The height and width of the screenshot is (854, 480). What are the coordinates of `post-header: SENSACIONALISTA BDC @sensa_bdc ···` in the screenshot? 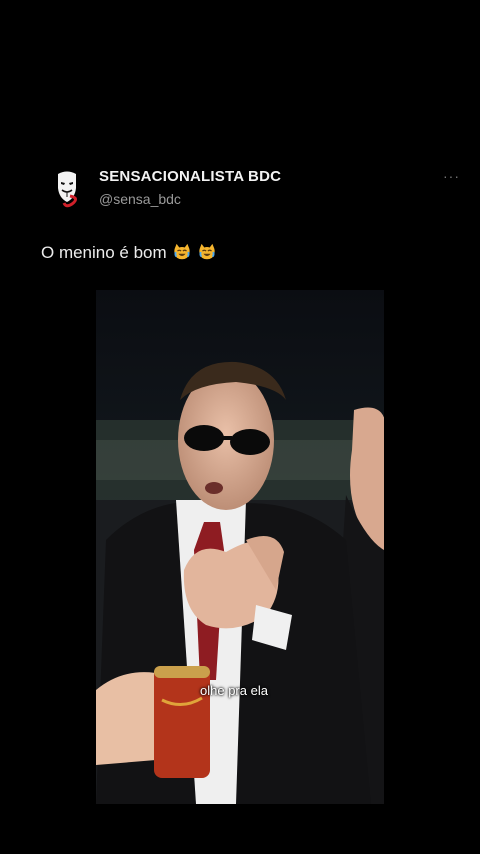 It's located at (255, 189).